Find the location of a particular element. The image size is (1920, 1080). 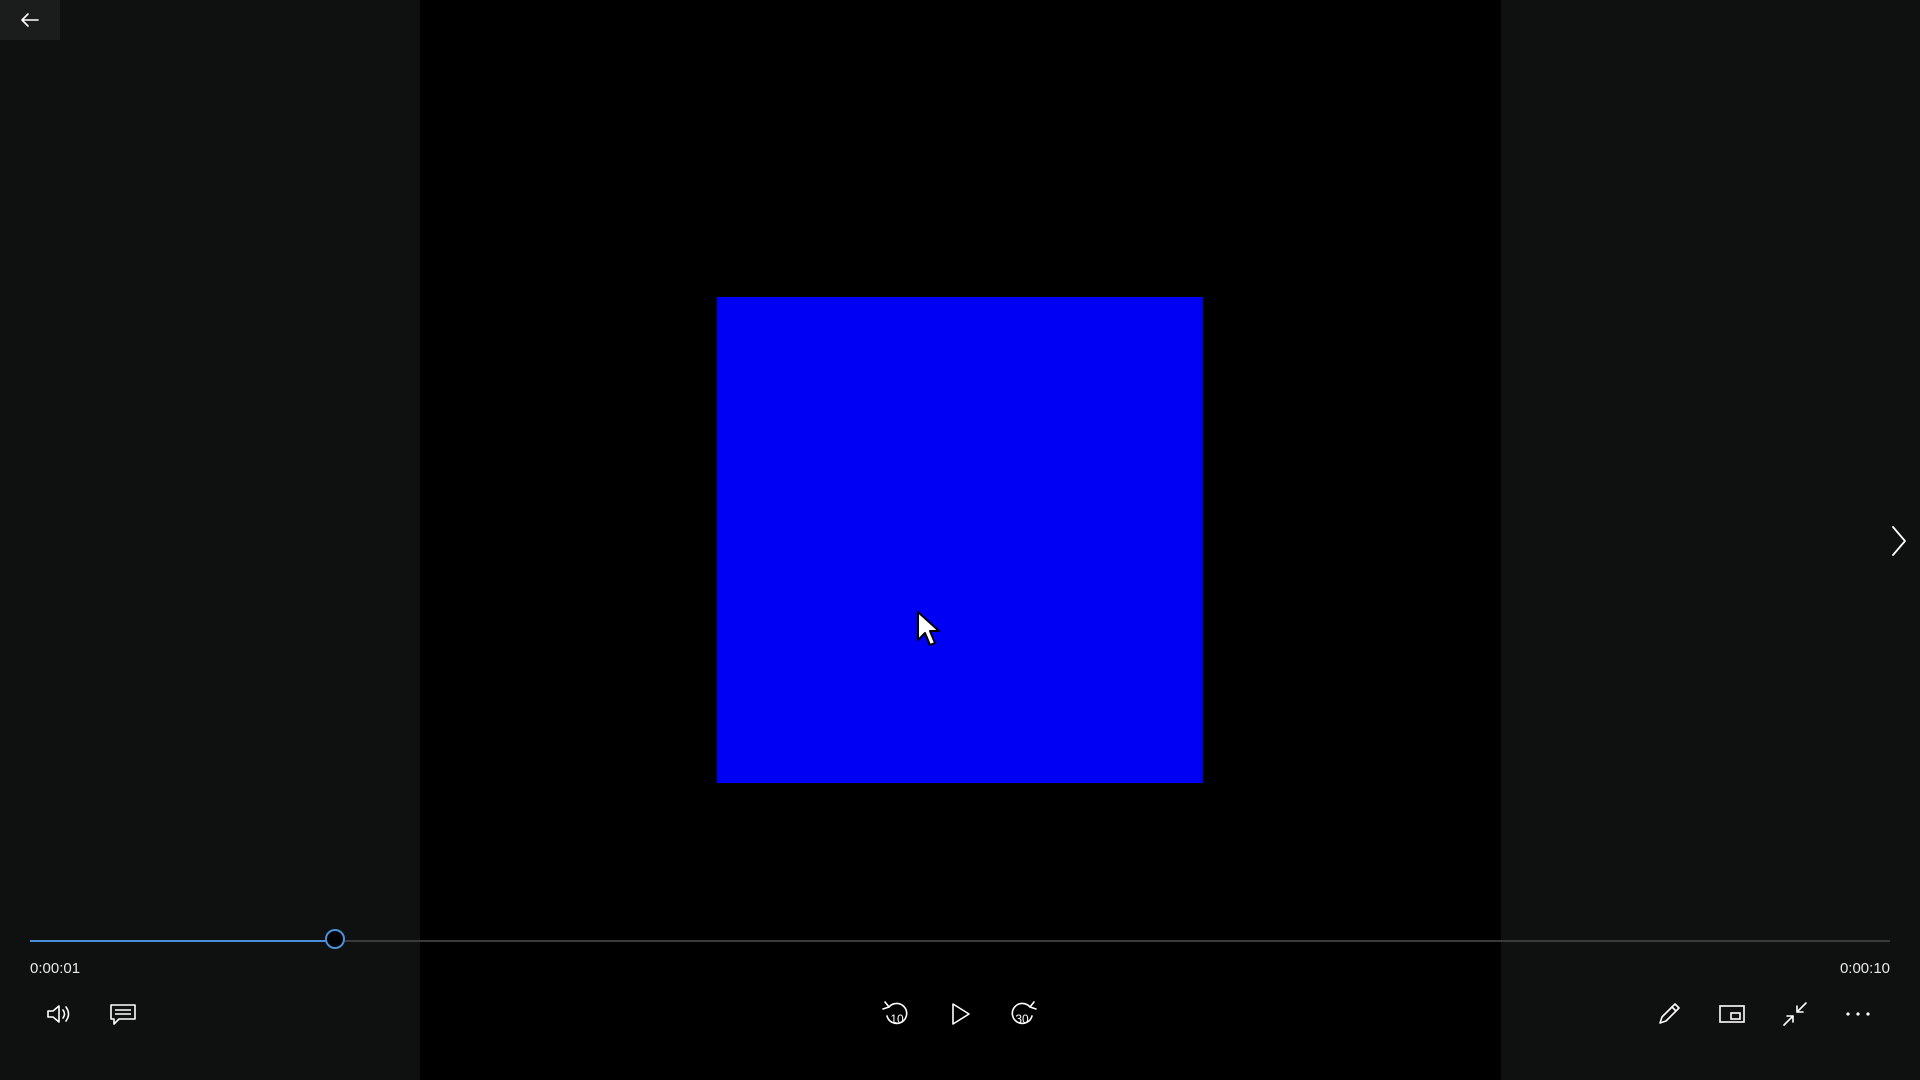

edit-button is located at coordinates (1669, 1014).